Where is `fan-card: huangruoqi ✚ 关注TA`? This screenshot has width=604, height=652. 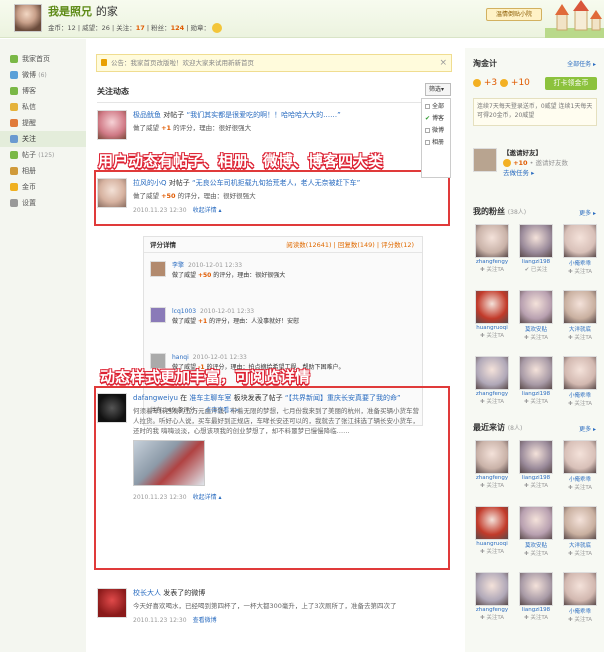 fan-card: huangruoqi ✚ 关注TA is located at coordinates (492, 314).